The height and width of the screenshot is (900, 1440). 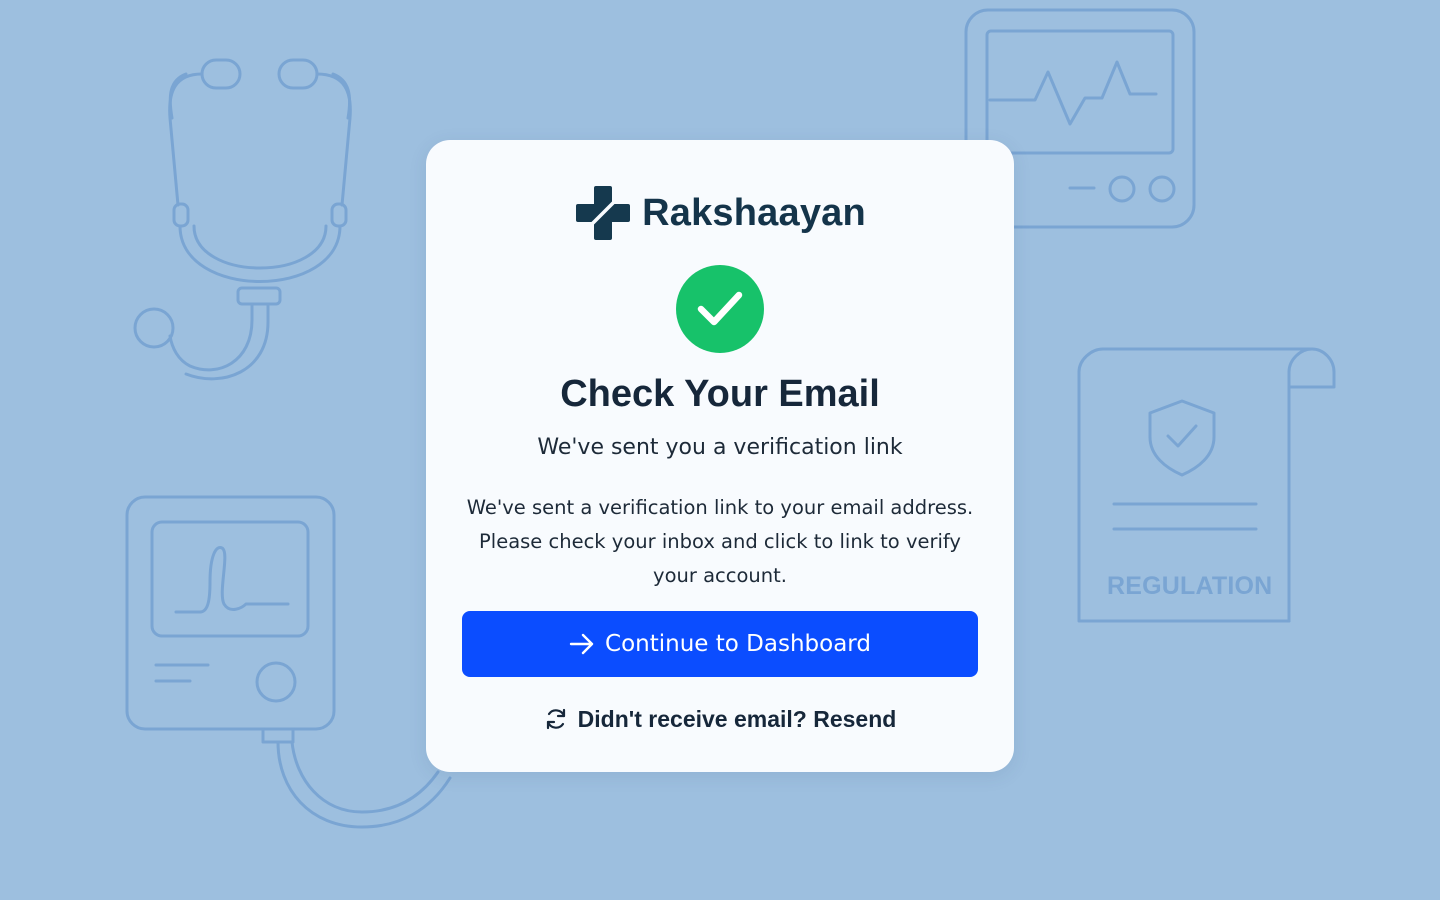 What do you see at coordinates (754, 212) in the screenshot?
I see `brand-name: Rakshaayan` at bounding box center [754, 212].